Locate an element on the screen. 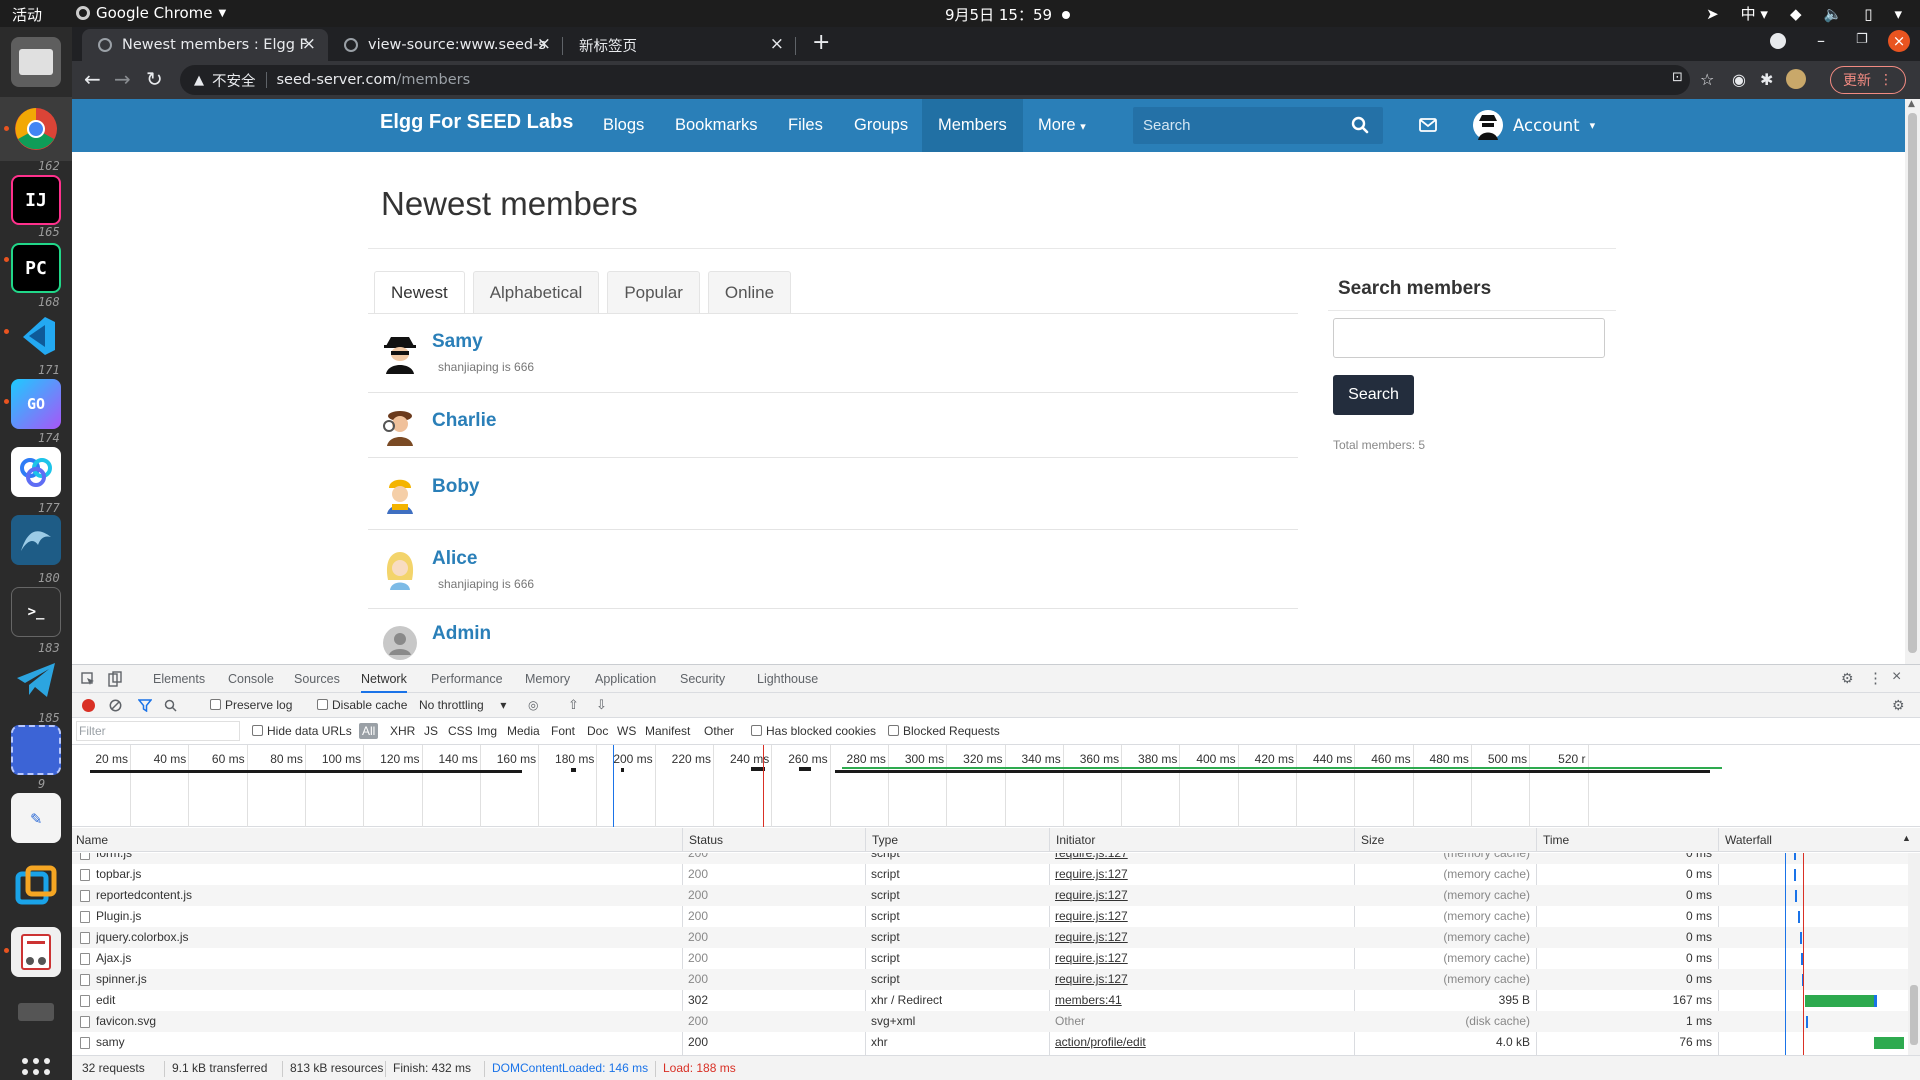 The width and height of the screenshot is (1920, 1080). member-search-button: Search is located at coordinates (1373, 395).